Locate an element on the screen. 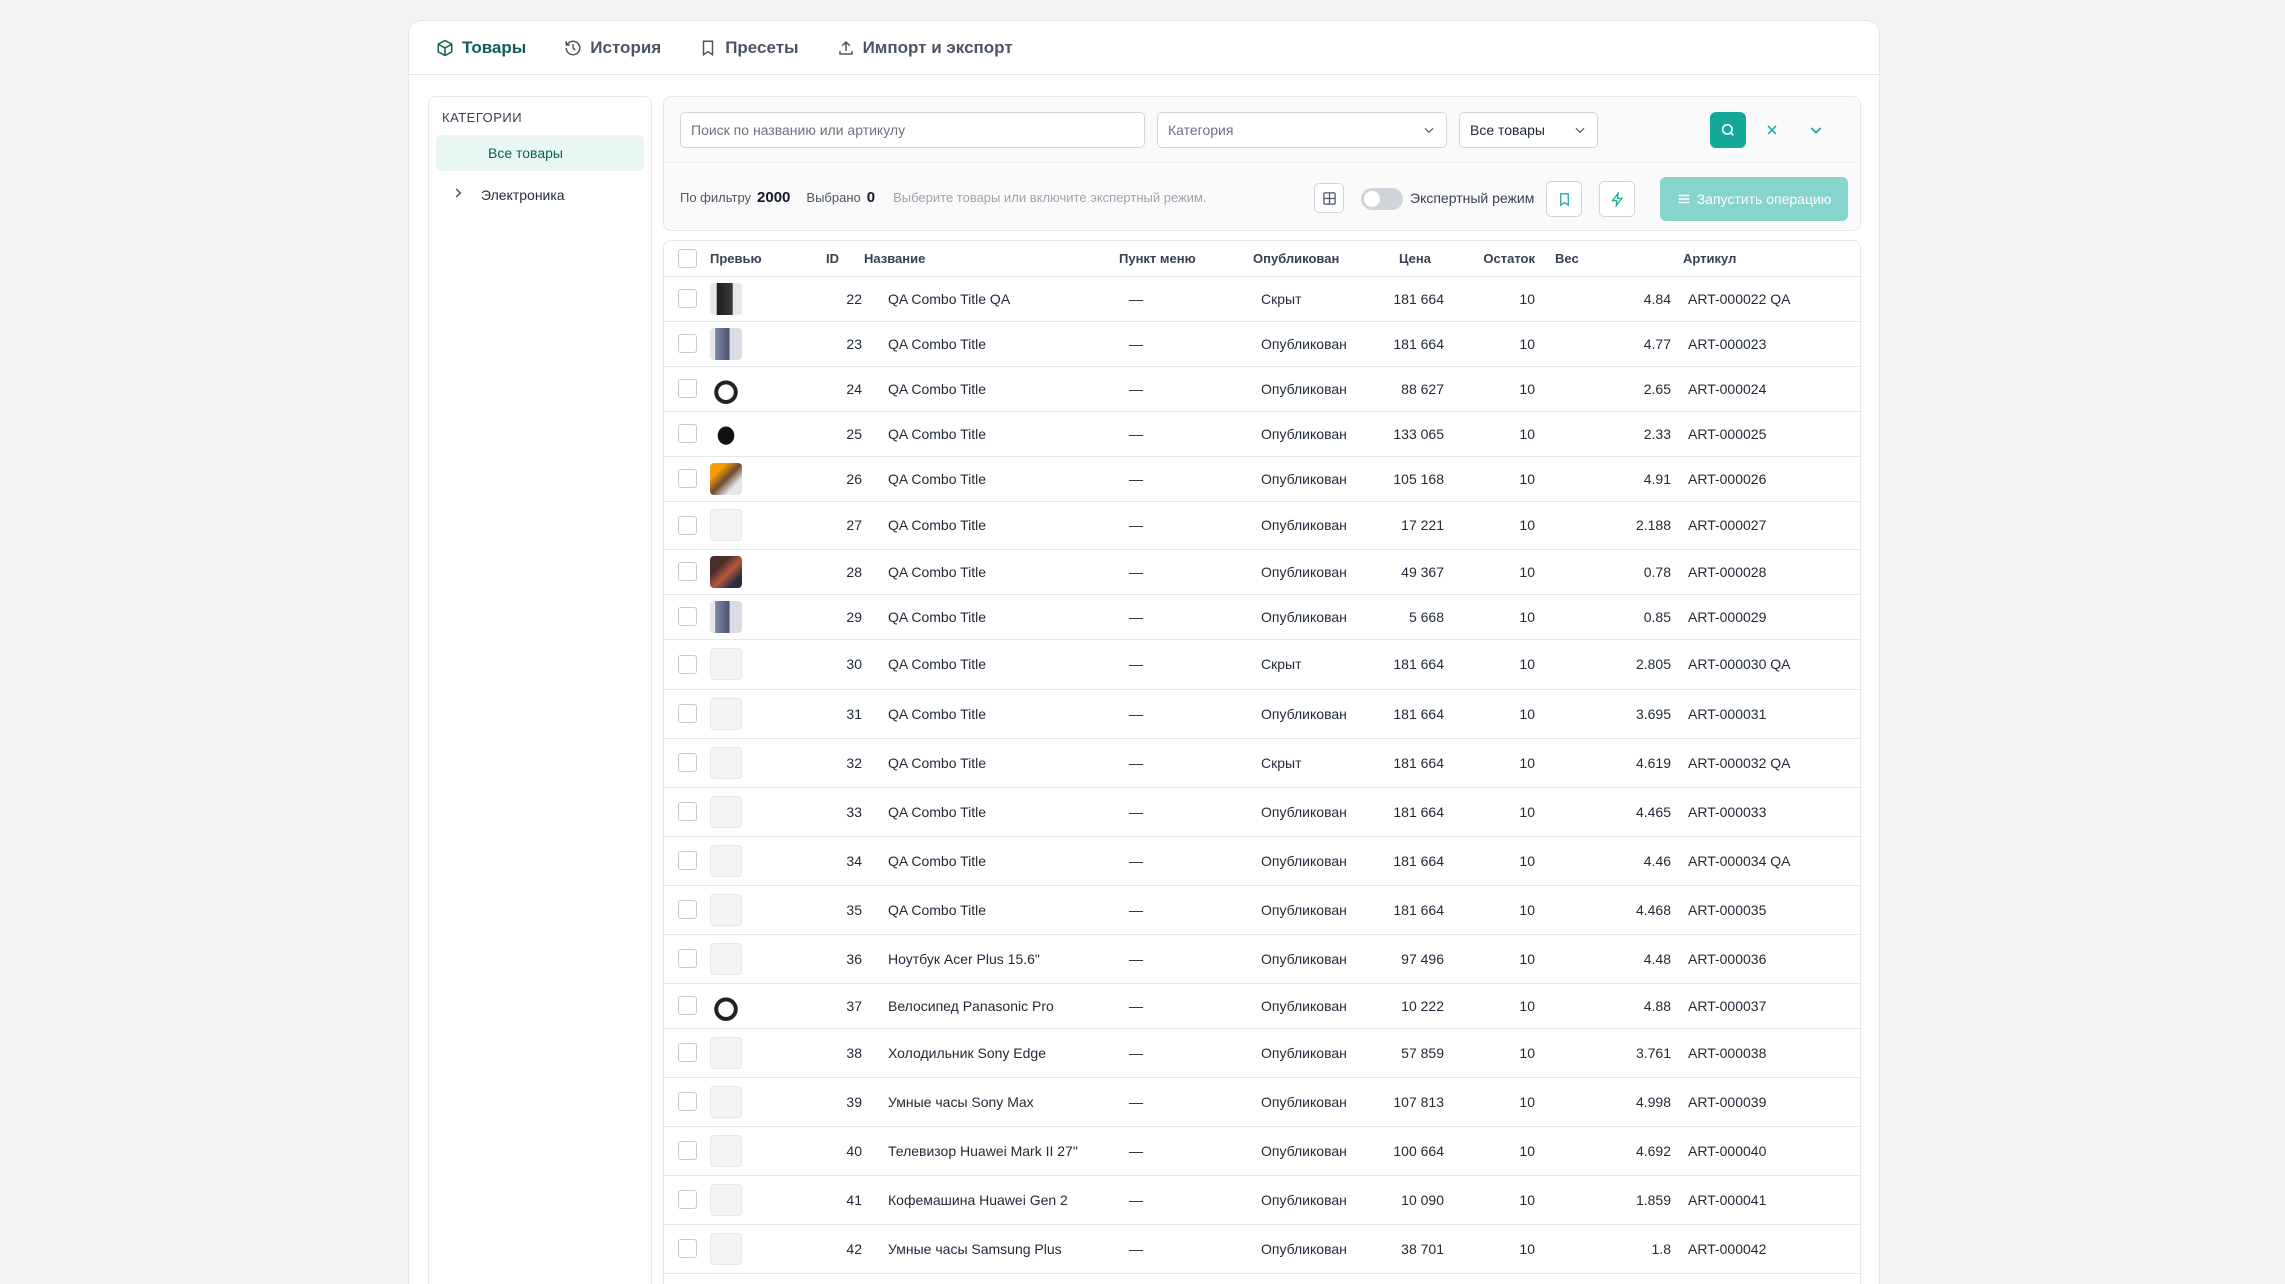 Image resolution: width=2285 pixels, height=1284 pixels. select-all-checkbox is located at coordinates (687, 258).